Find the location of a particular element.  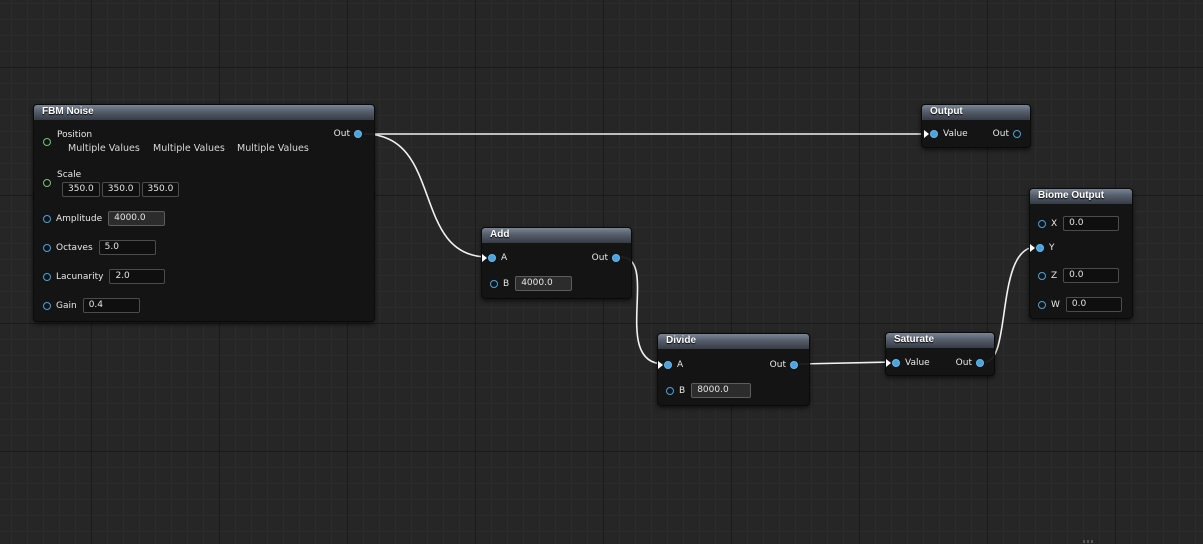

position-pin is located at coordinates (49, 142).